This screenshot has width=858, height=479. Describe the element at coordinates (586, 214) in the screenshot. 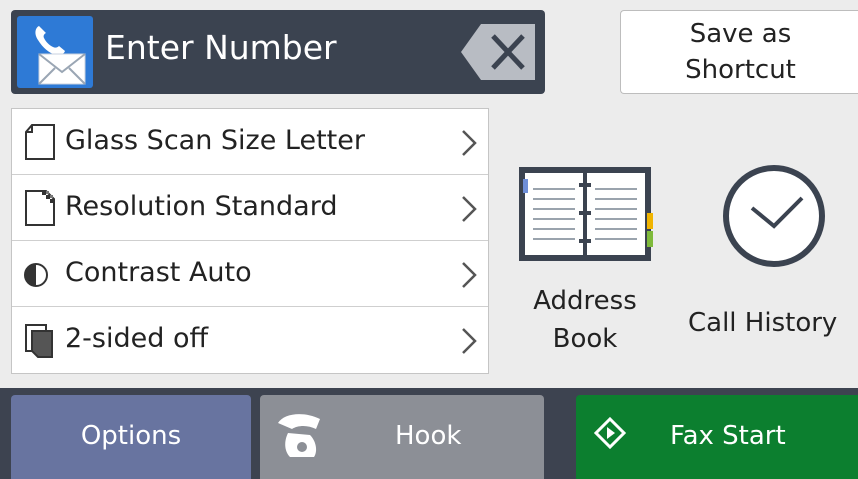

I see `address-book-icon` at that location.